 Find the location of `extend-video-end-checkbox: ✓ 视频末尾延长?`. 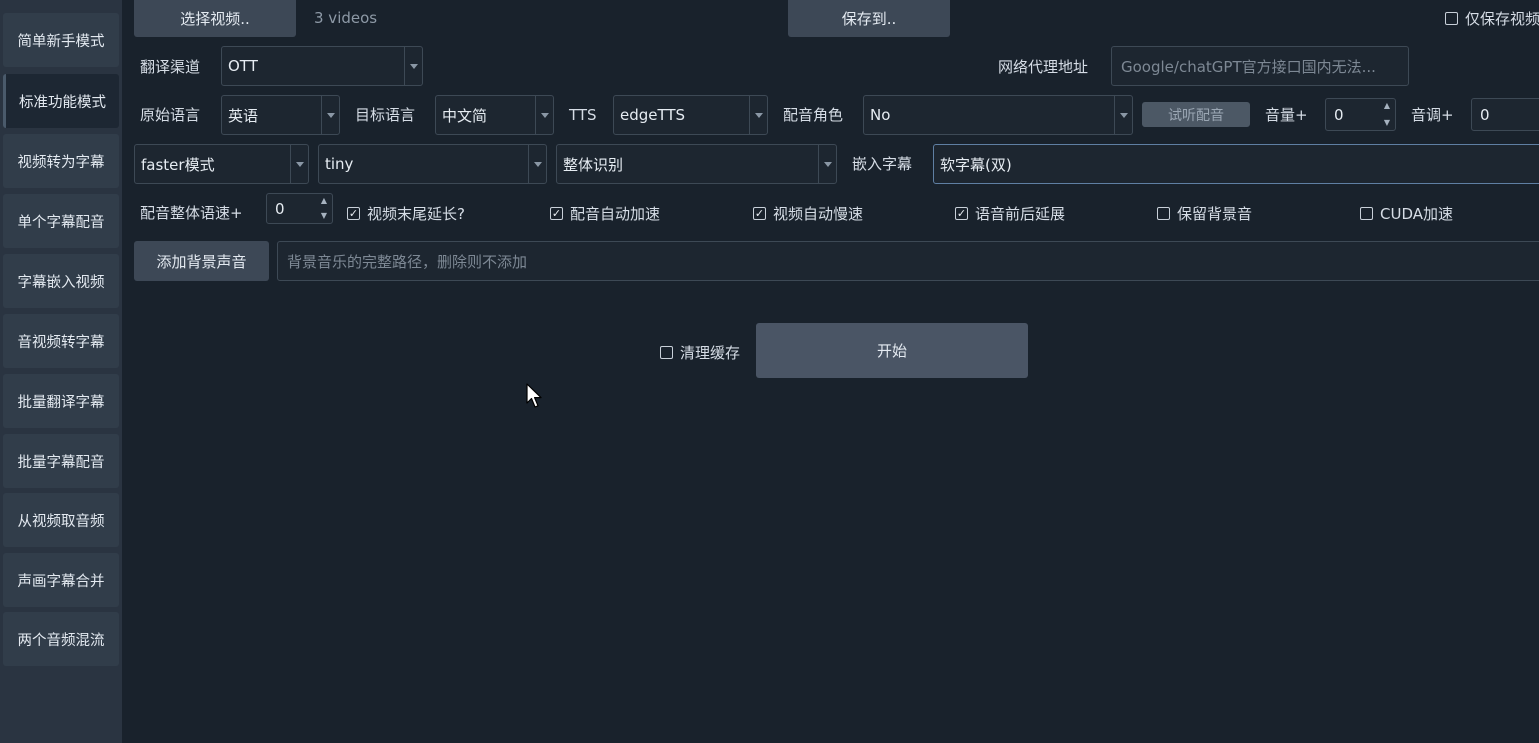

extend-video-end-checkbox: ✓ 视频末尾延长? is located at coordinates (406, 213).